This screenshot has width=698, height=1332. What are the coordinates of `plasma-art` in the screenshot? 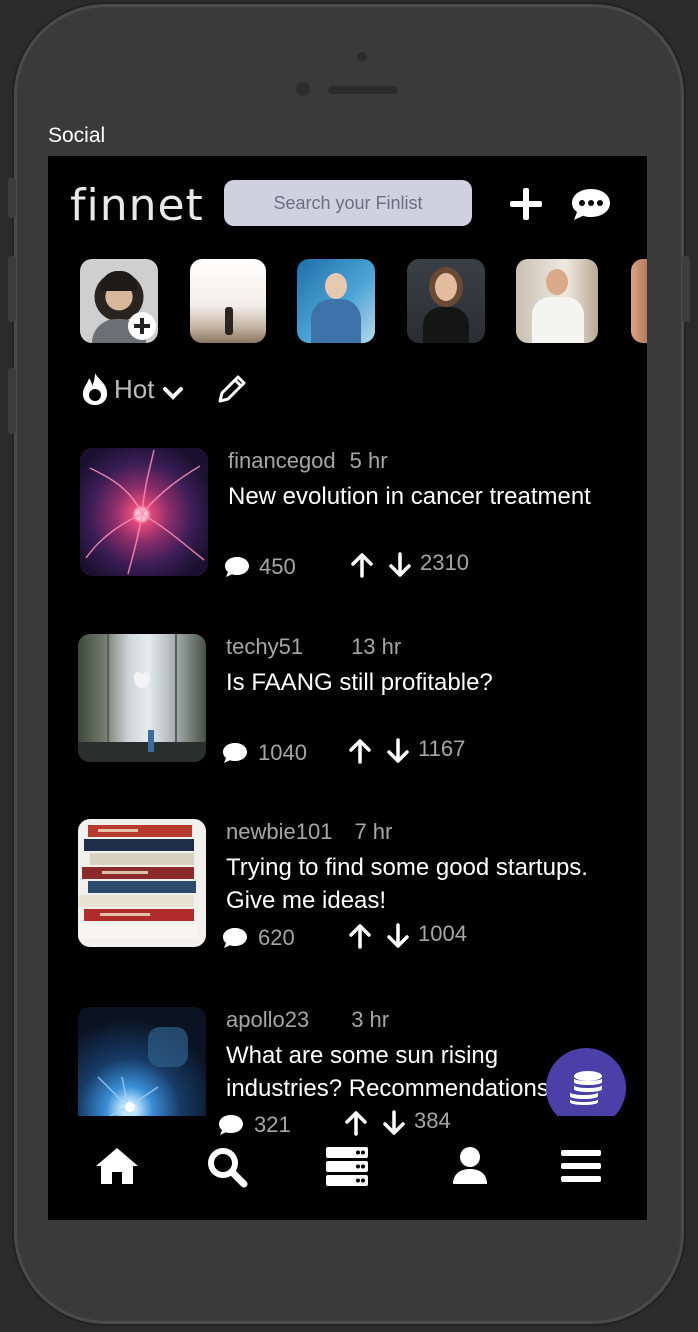 It's located at (145, 512).